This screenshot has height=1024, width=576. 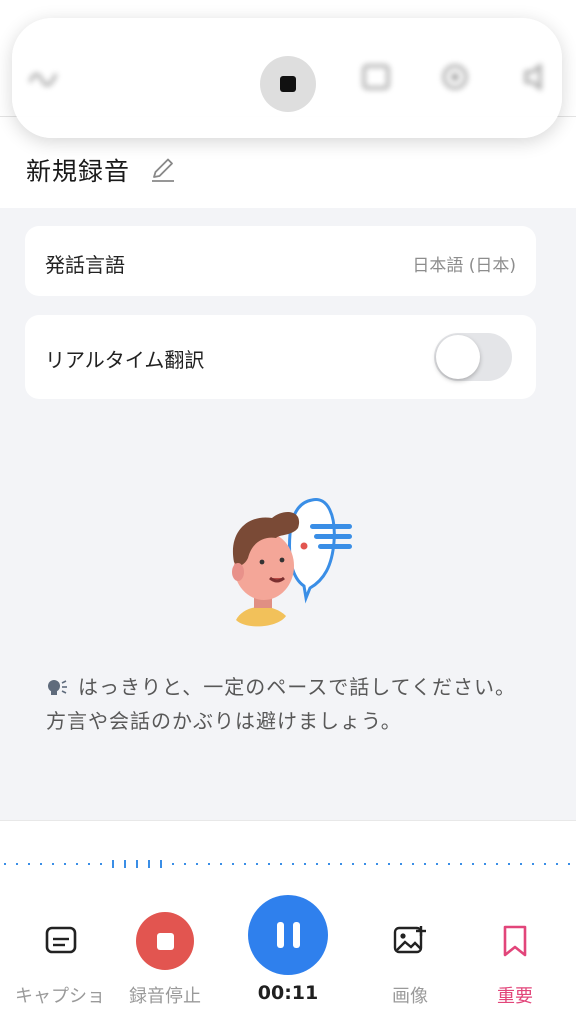 I want to click on pause-icon-bar, so click(x=296, y=935).